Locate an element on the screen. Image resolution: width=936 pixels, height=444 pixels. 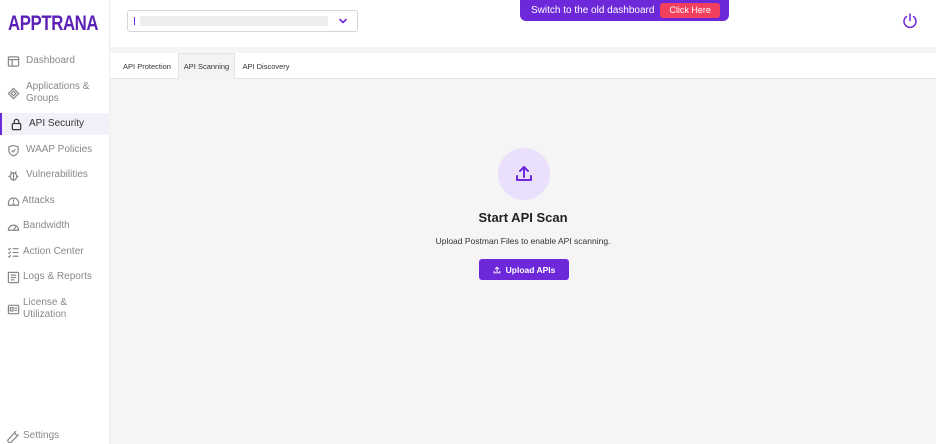
top-header: Switch to the old dashboard Click Here is located at coordinates (523, 23).